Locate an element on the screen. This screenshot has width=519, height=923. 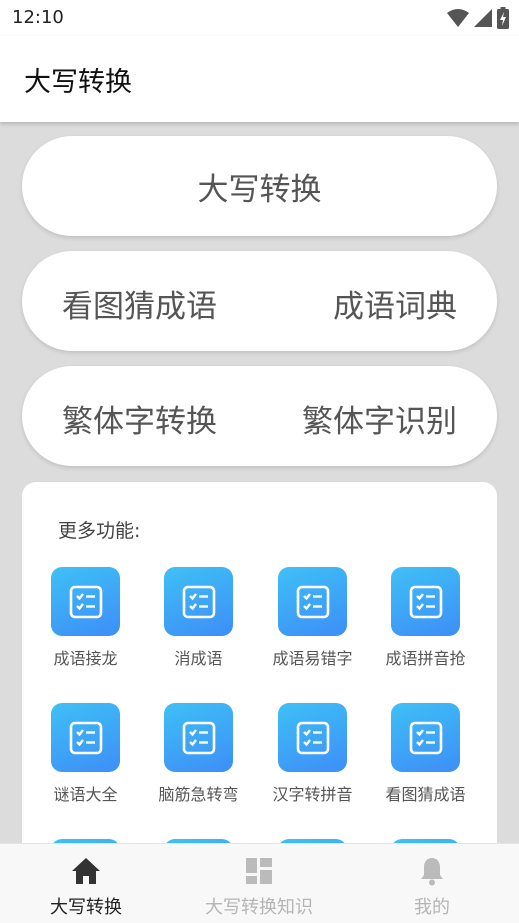
function-label: 汉字转拼音 is located at coordinates (312, 794).